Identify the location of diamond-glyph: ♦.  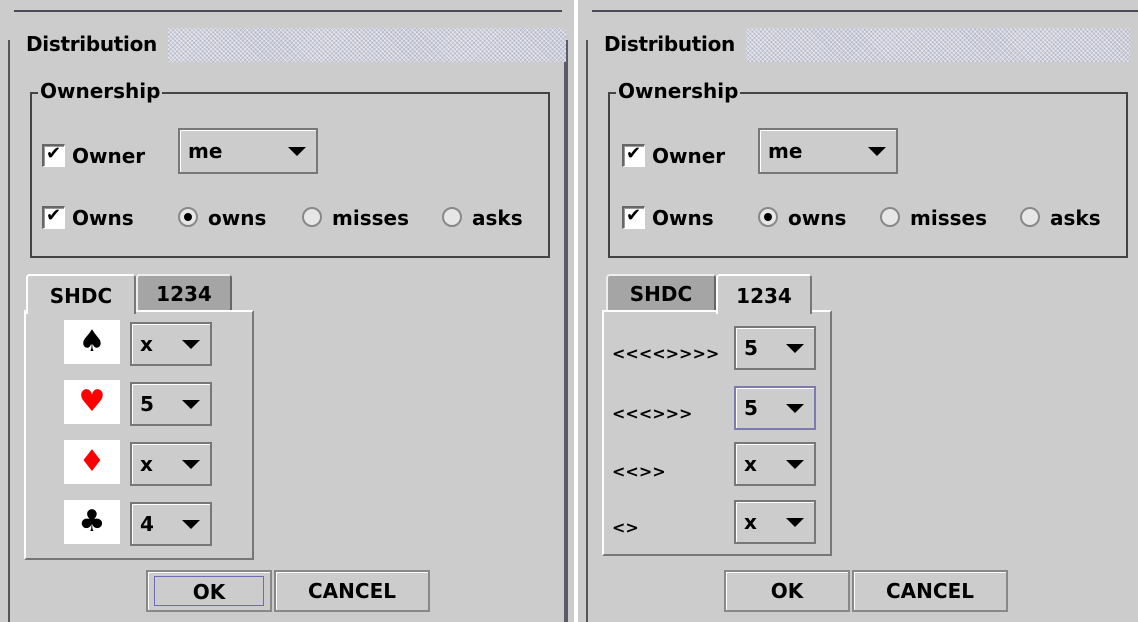
(92, 461).